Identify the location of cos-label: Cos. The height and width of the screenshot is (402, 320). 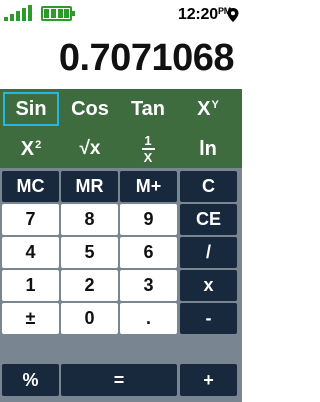
(90, 108).